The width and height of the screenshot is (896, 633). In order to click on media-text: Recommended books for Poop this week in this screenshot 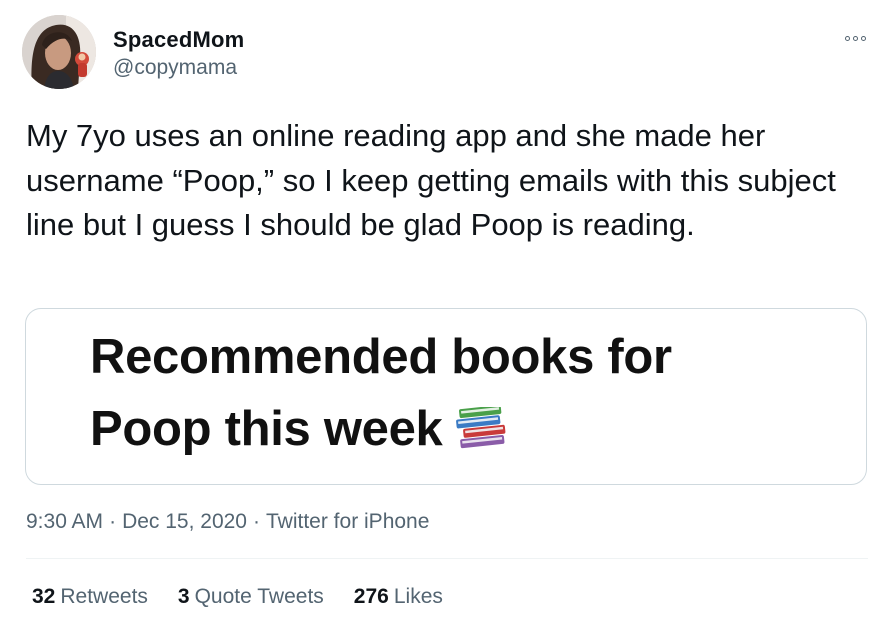, I will do `click(381, 393)`.